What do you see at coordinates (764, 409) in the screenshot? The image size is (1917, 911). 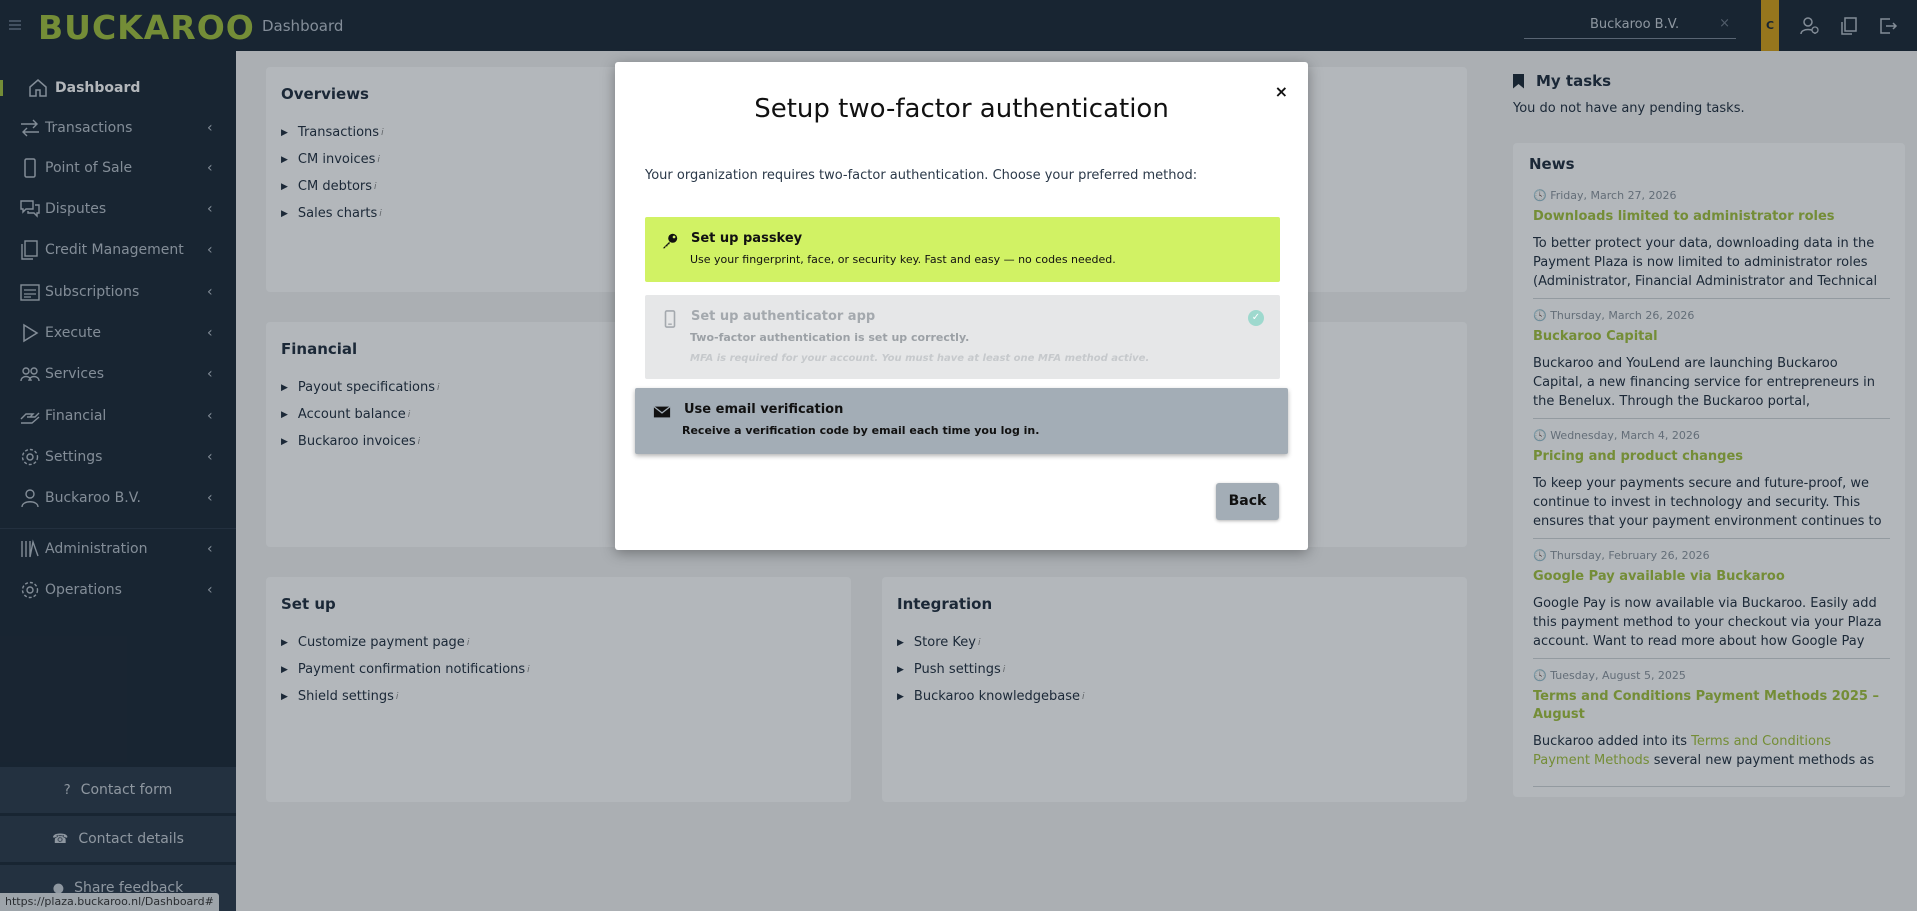 I see `option-title: Use email verification` at bounding box center [764, 409].